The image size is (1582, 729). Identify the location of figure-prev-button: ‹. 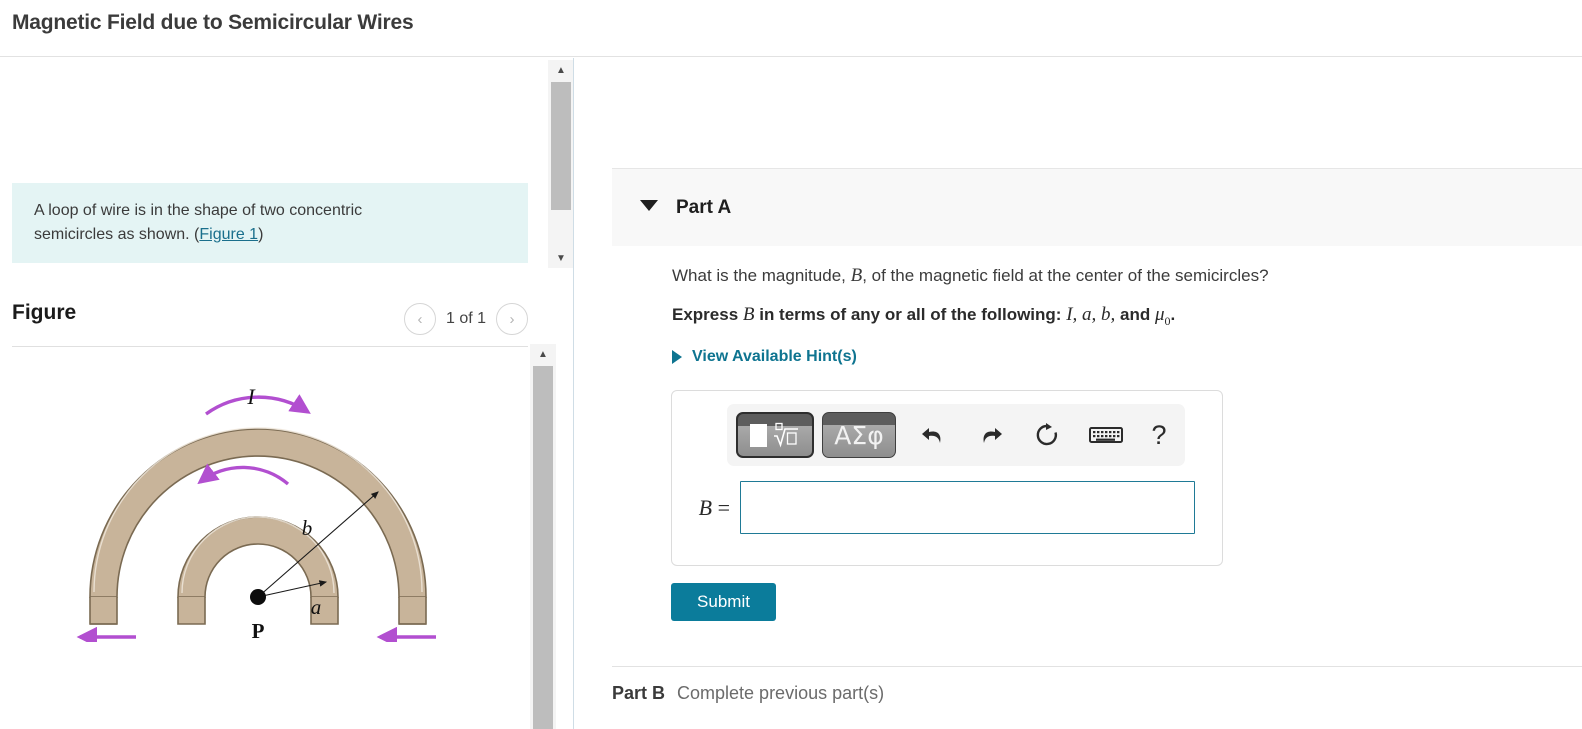
(419, 319).